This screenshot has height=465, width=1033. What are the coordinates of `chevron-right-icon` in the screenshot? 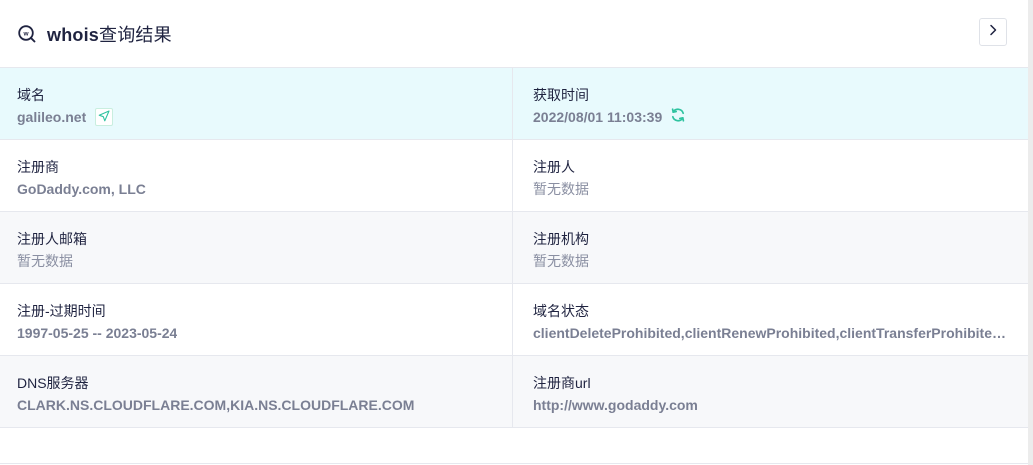 It's located at (993, 32).